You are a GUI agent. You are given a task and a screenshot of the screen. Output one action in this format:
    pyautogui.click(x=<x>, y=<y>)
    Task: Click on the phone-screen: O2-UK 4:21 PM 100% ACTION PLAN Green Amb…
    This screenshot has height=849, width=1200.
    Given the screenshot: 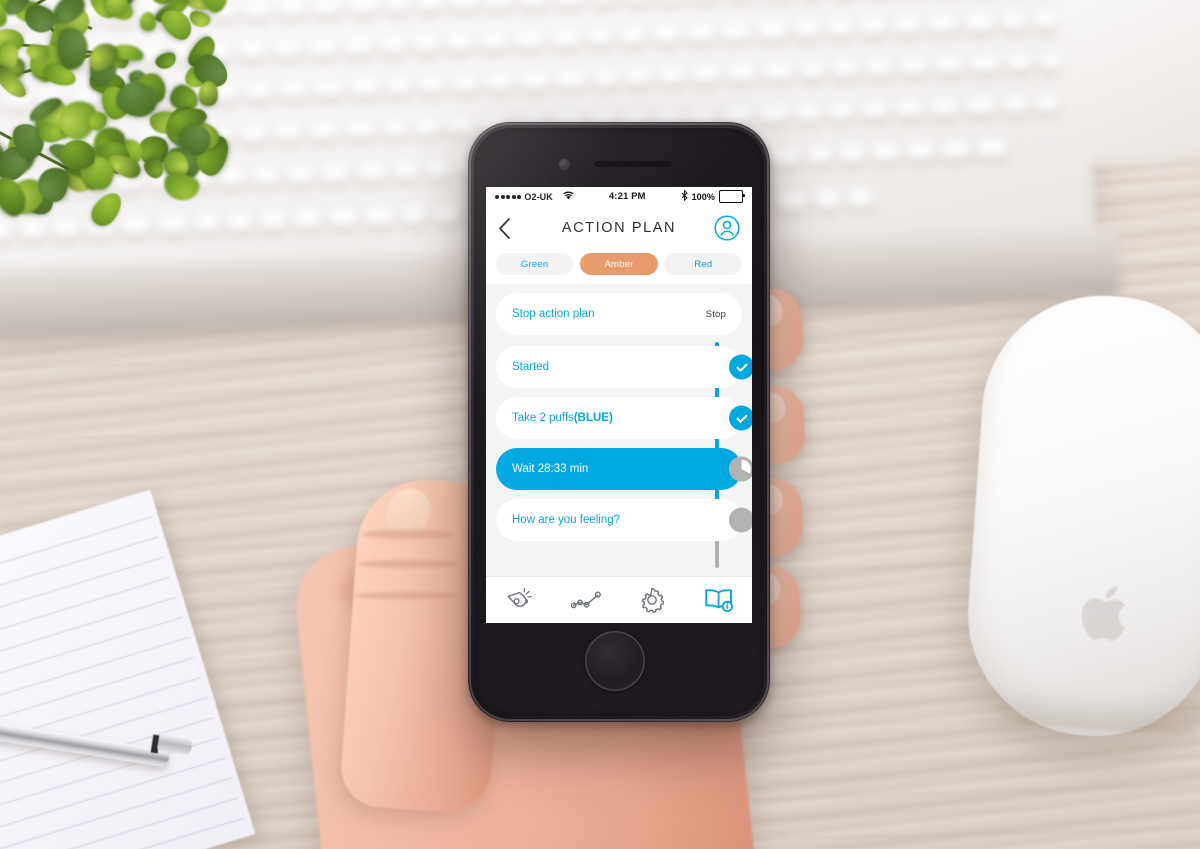 What is the action you would take?
    pyautogui.click(x=619, y=405)
    